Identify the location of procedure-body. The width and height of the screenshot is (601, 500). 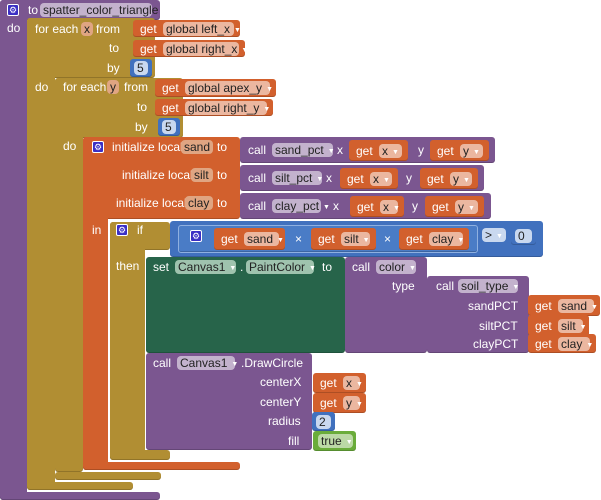
(13, 250).